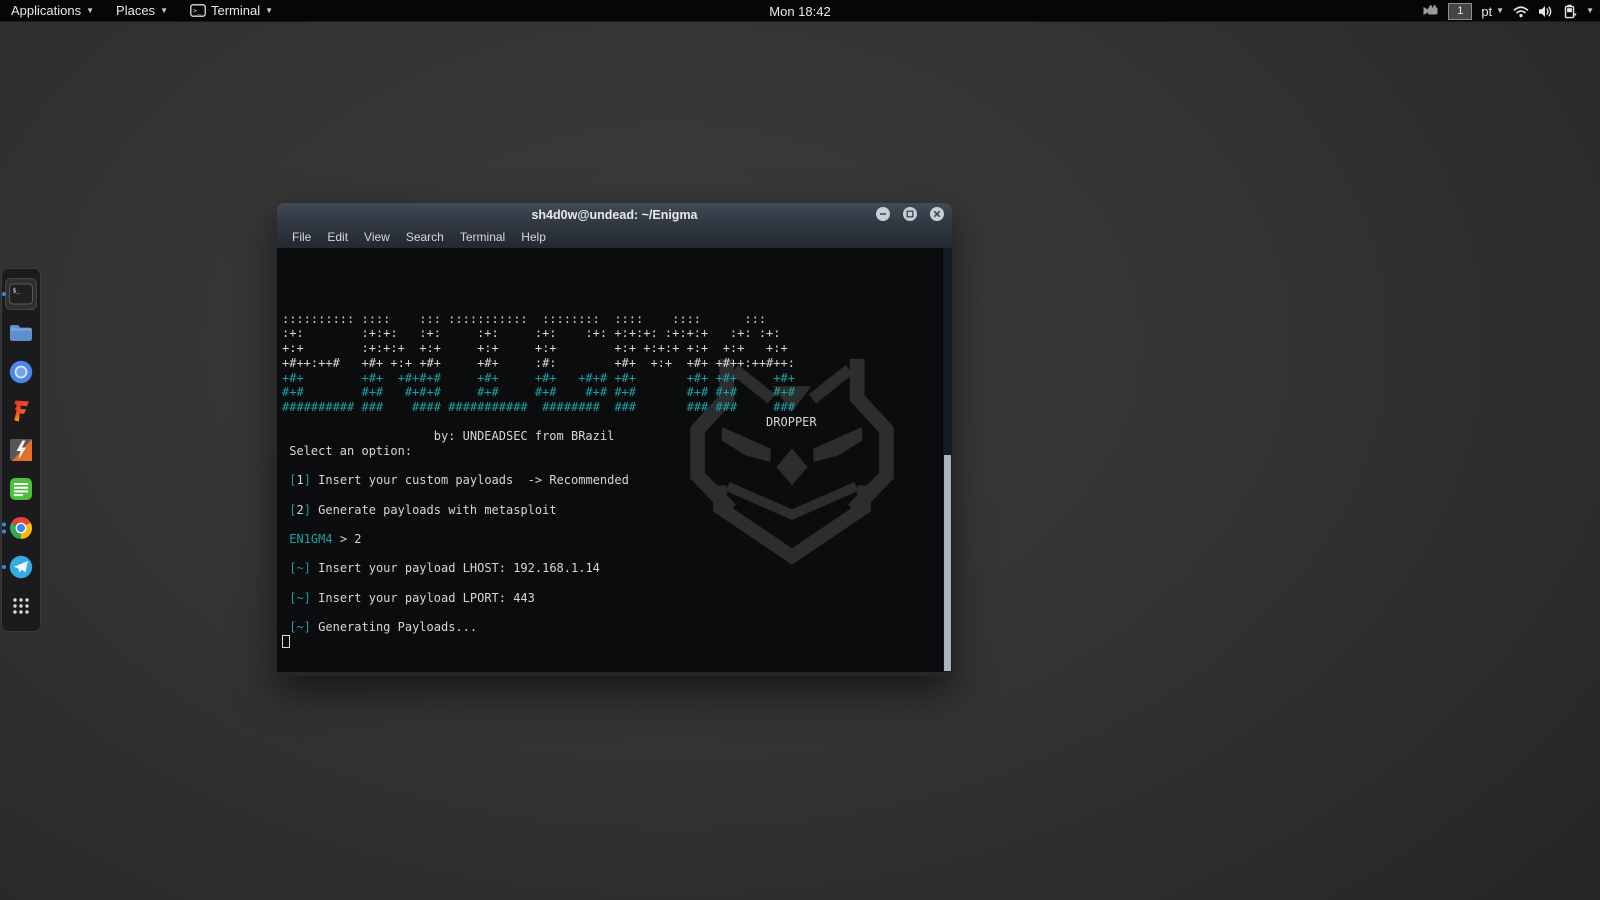  Describe the element at coordinates (19, 567) in the screenshot. I see `dock-item-telegram` at that location.